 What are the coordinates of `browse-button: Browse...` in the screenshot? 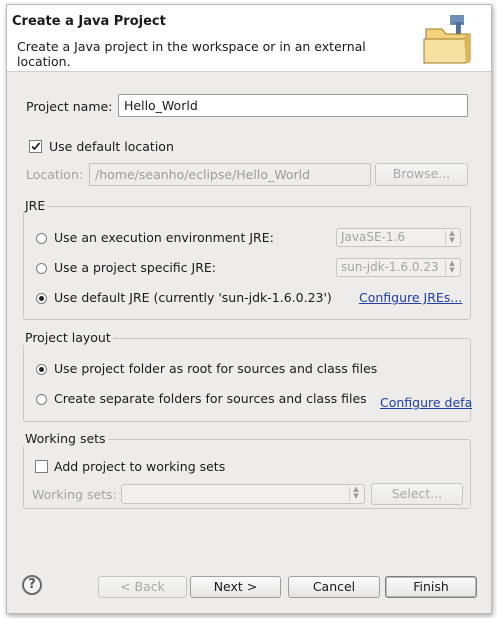 It's located at (421, 174).